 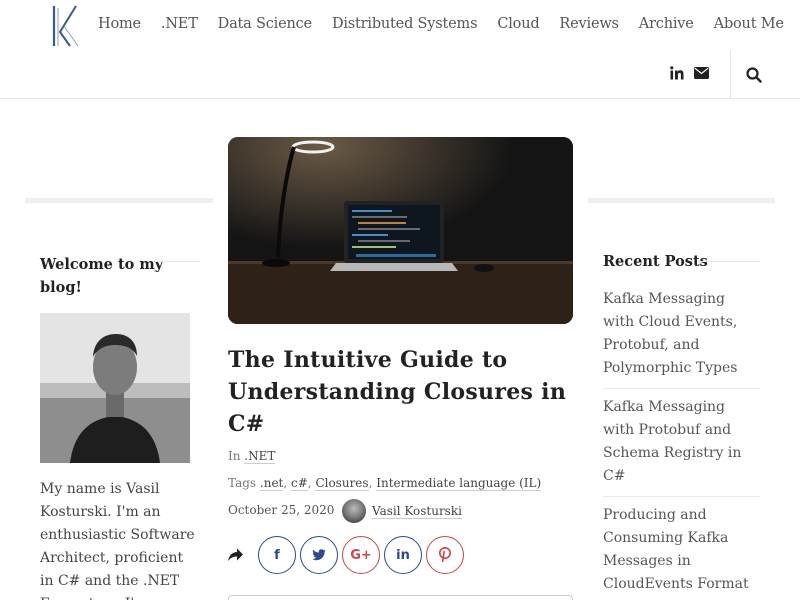 I want to click on welcome-title: Welcome to my blog!, so click(x=102, y=276).